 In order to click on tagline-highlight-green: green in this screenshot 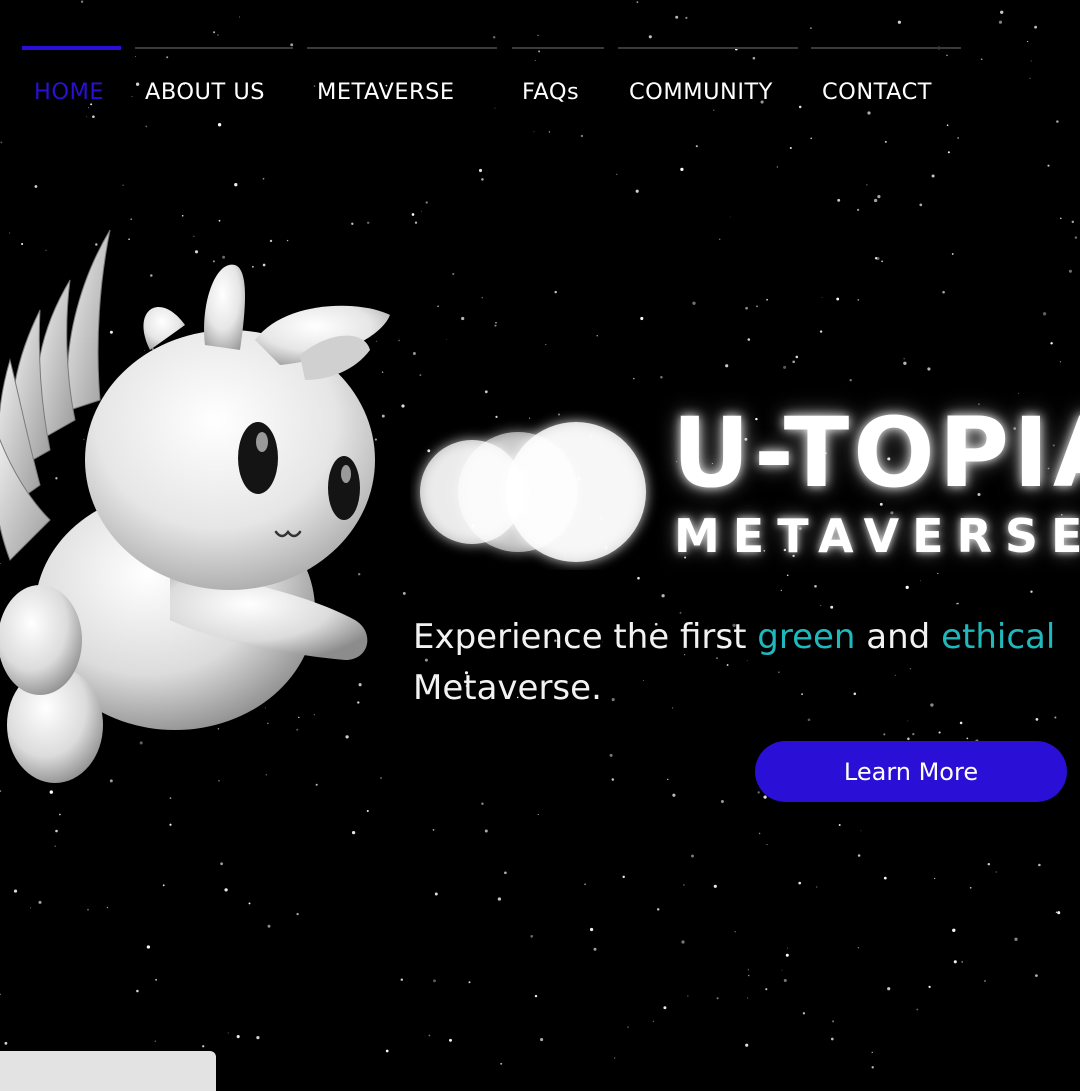, I will do `click(806, 637)`.